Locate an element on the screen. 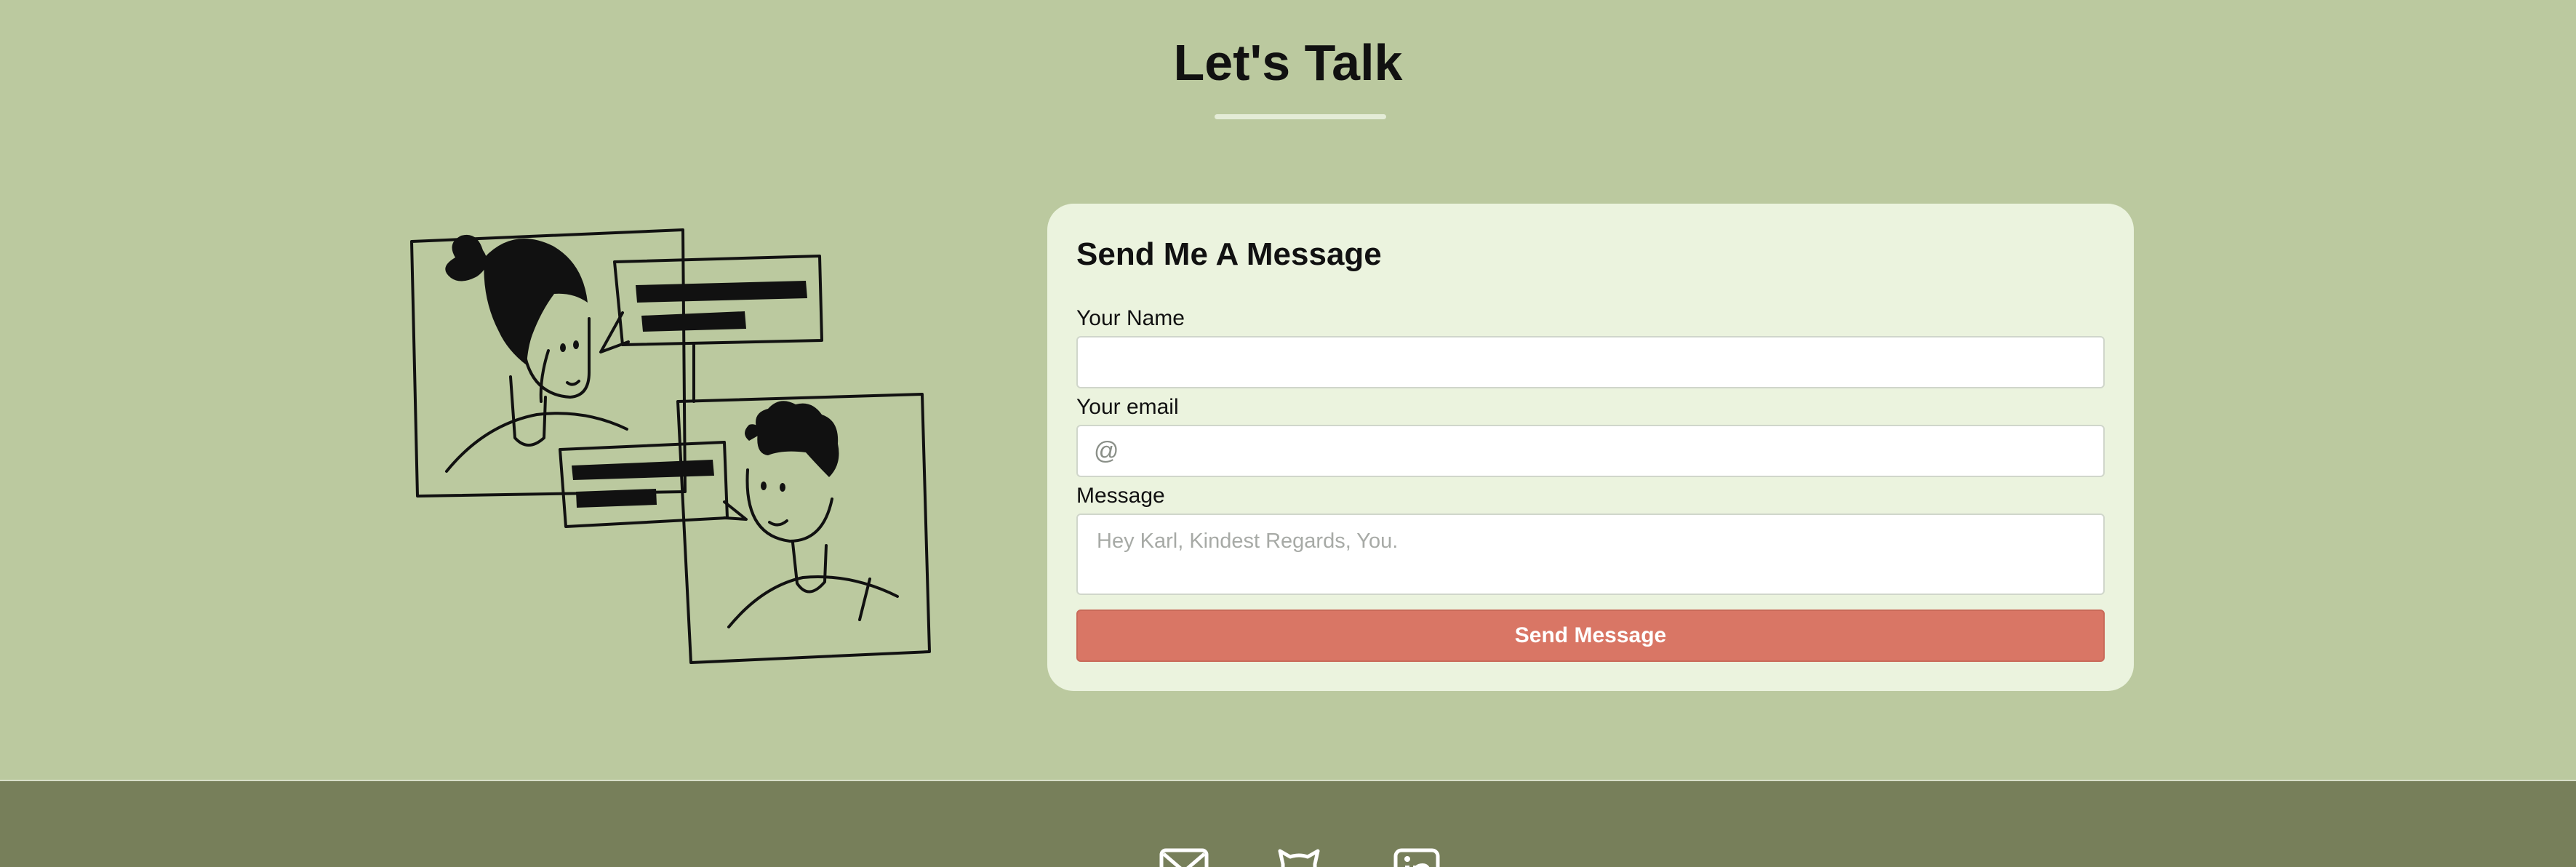  email-input: @ is located at coordinates (1590, 451).